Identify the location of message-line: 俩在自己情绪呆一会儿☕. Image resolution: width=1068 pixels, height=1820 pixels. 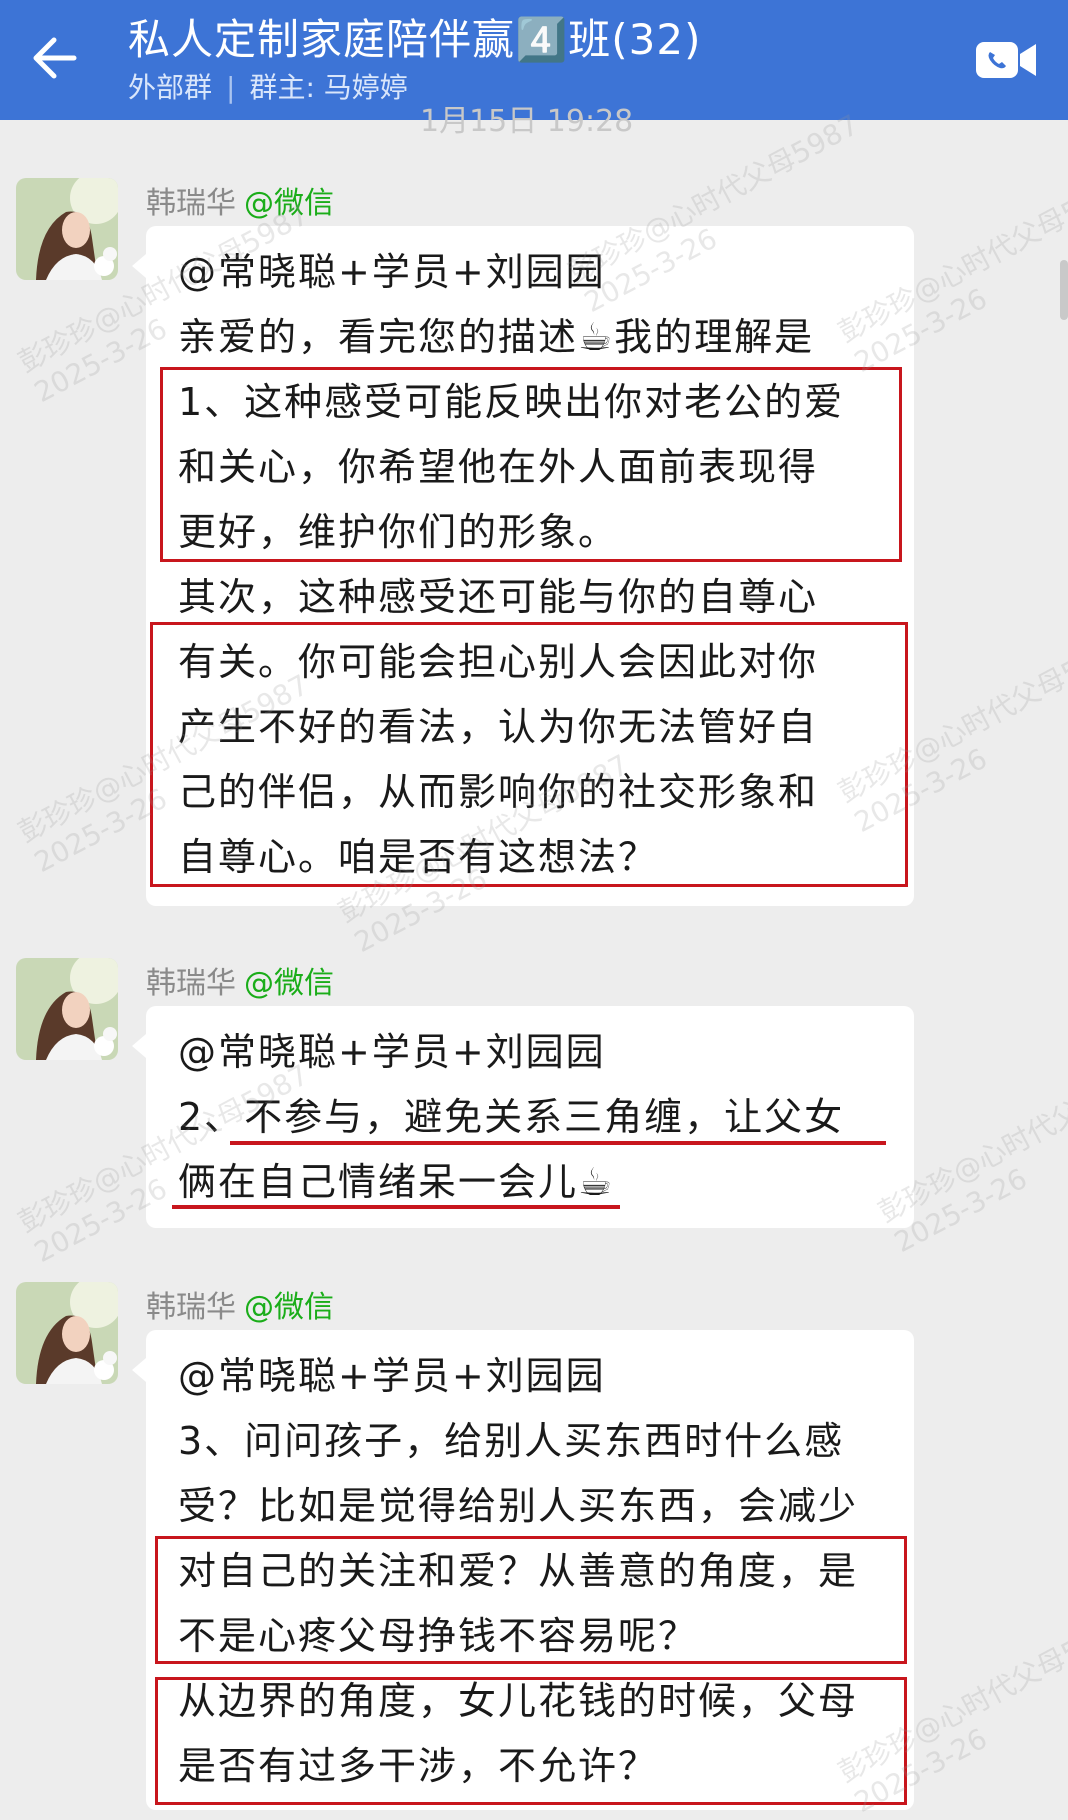
(396, 1182).